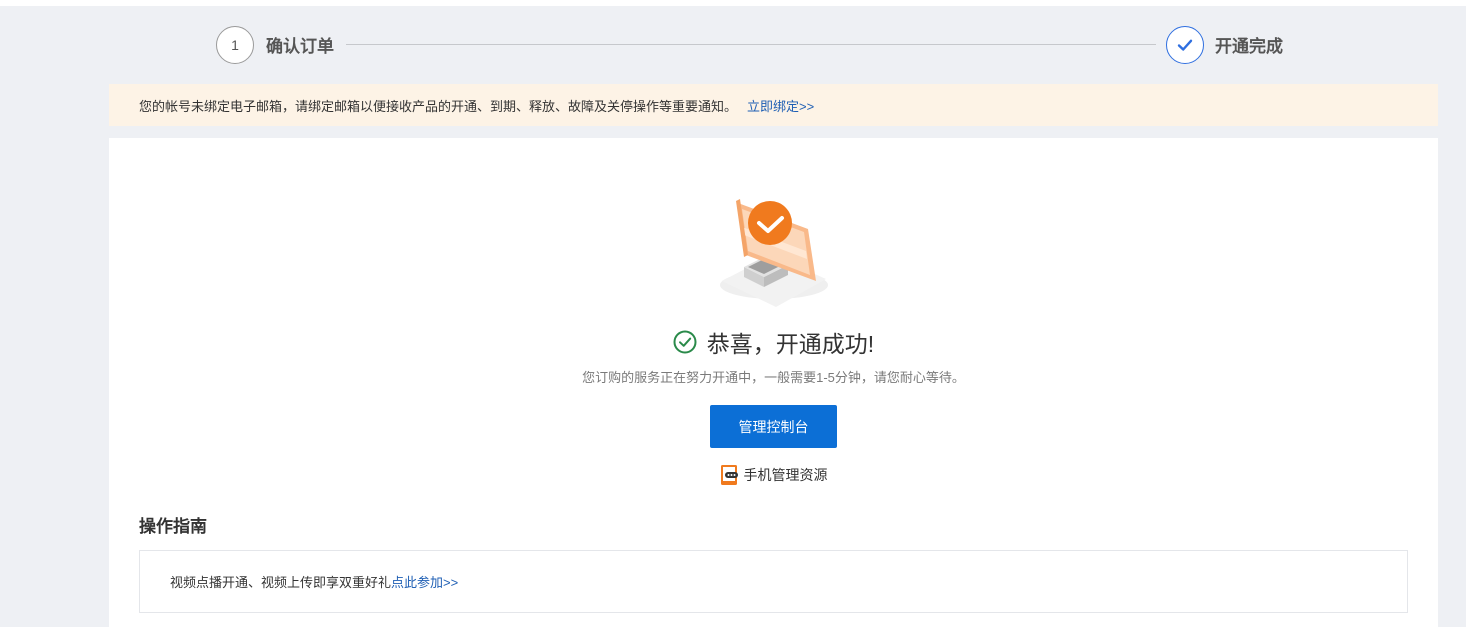 The image size is (1471, 627). I want to click on check-circle-icon, so click(685, 342).